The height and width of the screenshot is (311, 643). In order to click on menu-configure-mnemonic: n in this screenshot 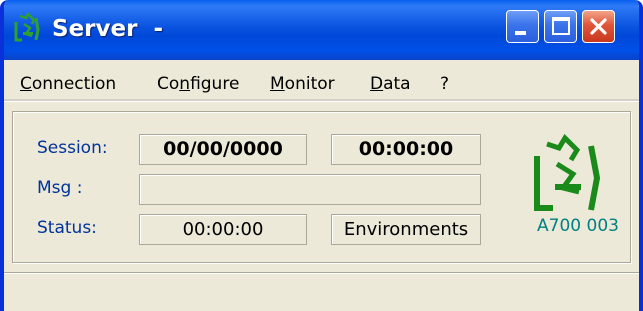, I will do `click(185, 84)`.